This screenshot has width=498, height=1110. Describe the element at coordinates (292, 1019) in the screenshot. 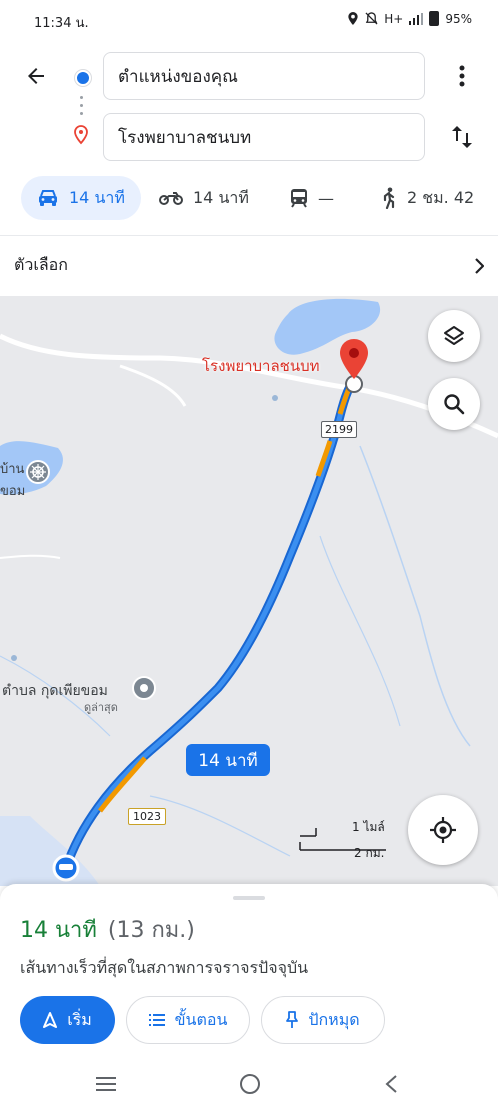

I see `pin-icon` at that location.